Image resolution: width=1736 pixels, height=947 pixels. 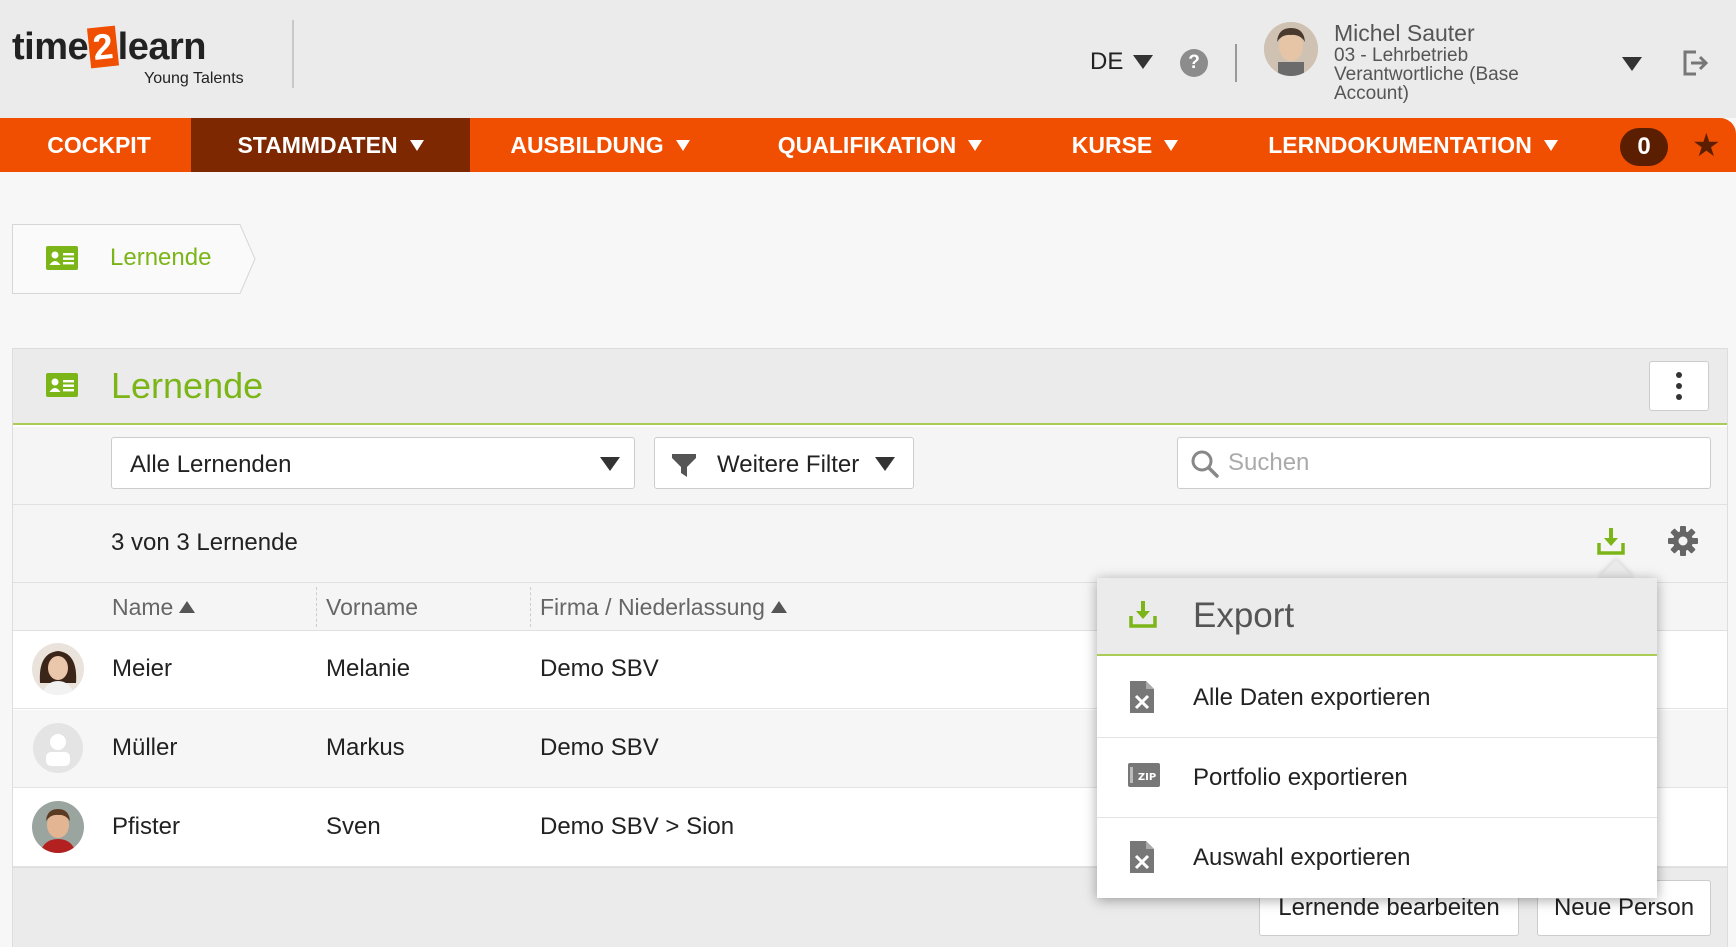 What do you see at coordinates (58, 748) in the screenshot?
I see `avatar-placeholder-icon` at bounding box center [58, 748].